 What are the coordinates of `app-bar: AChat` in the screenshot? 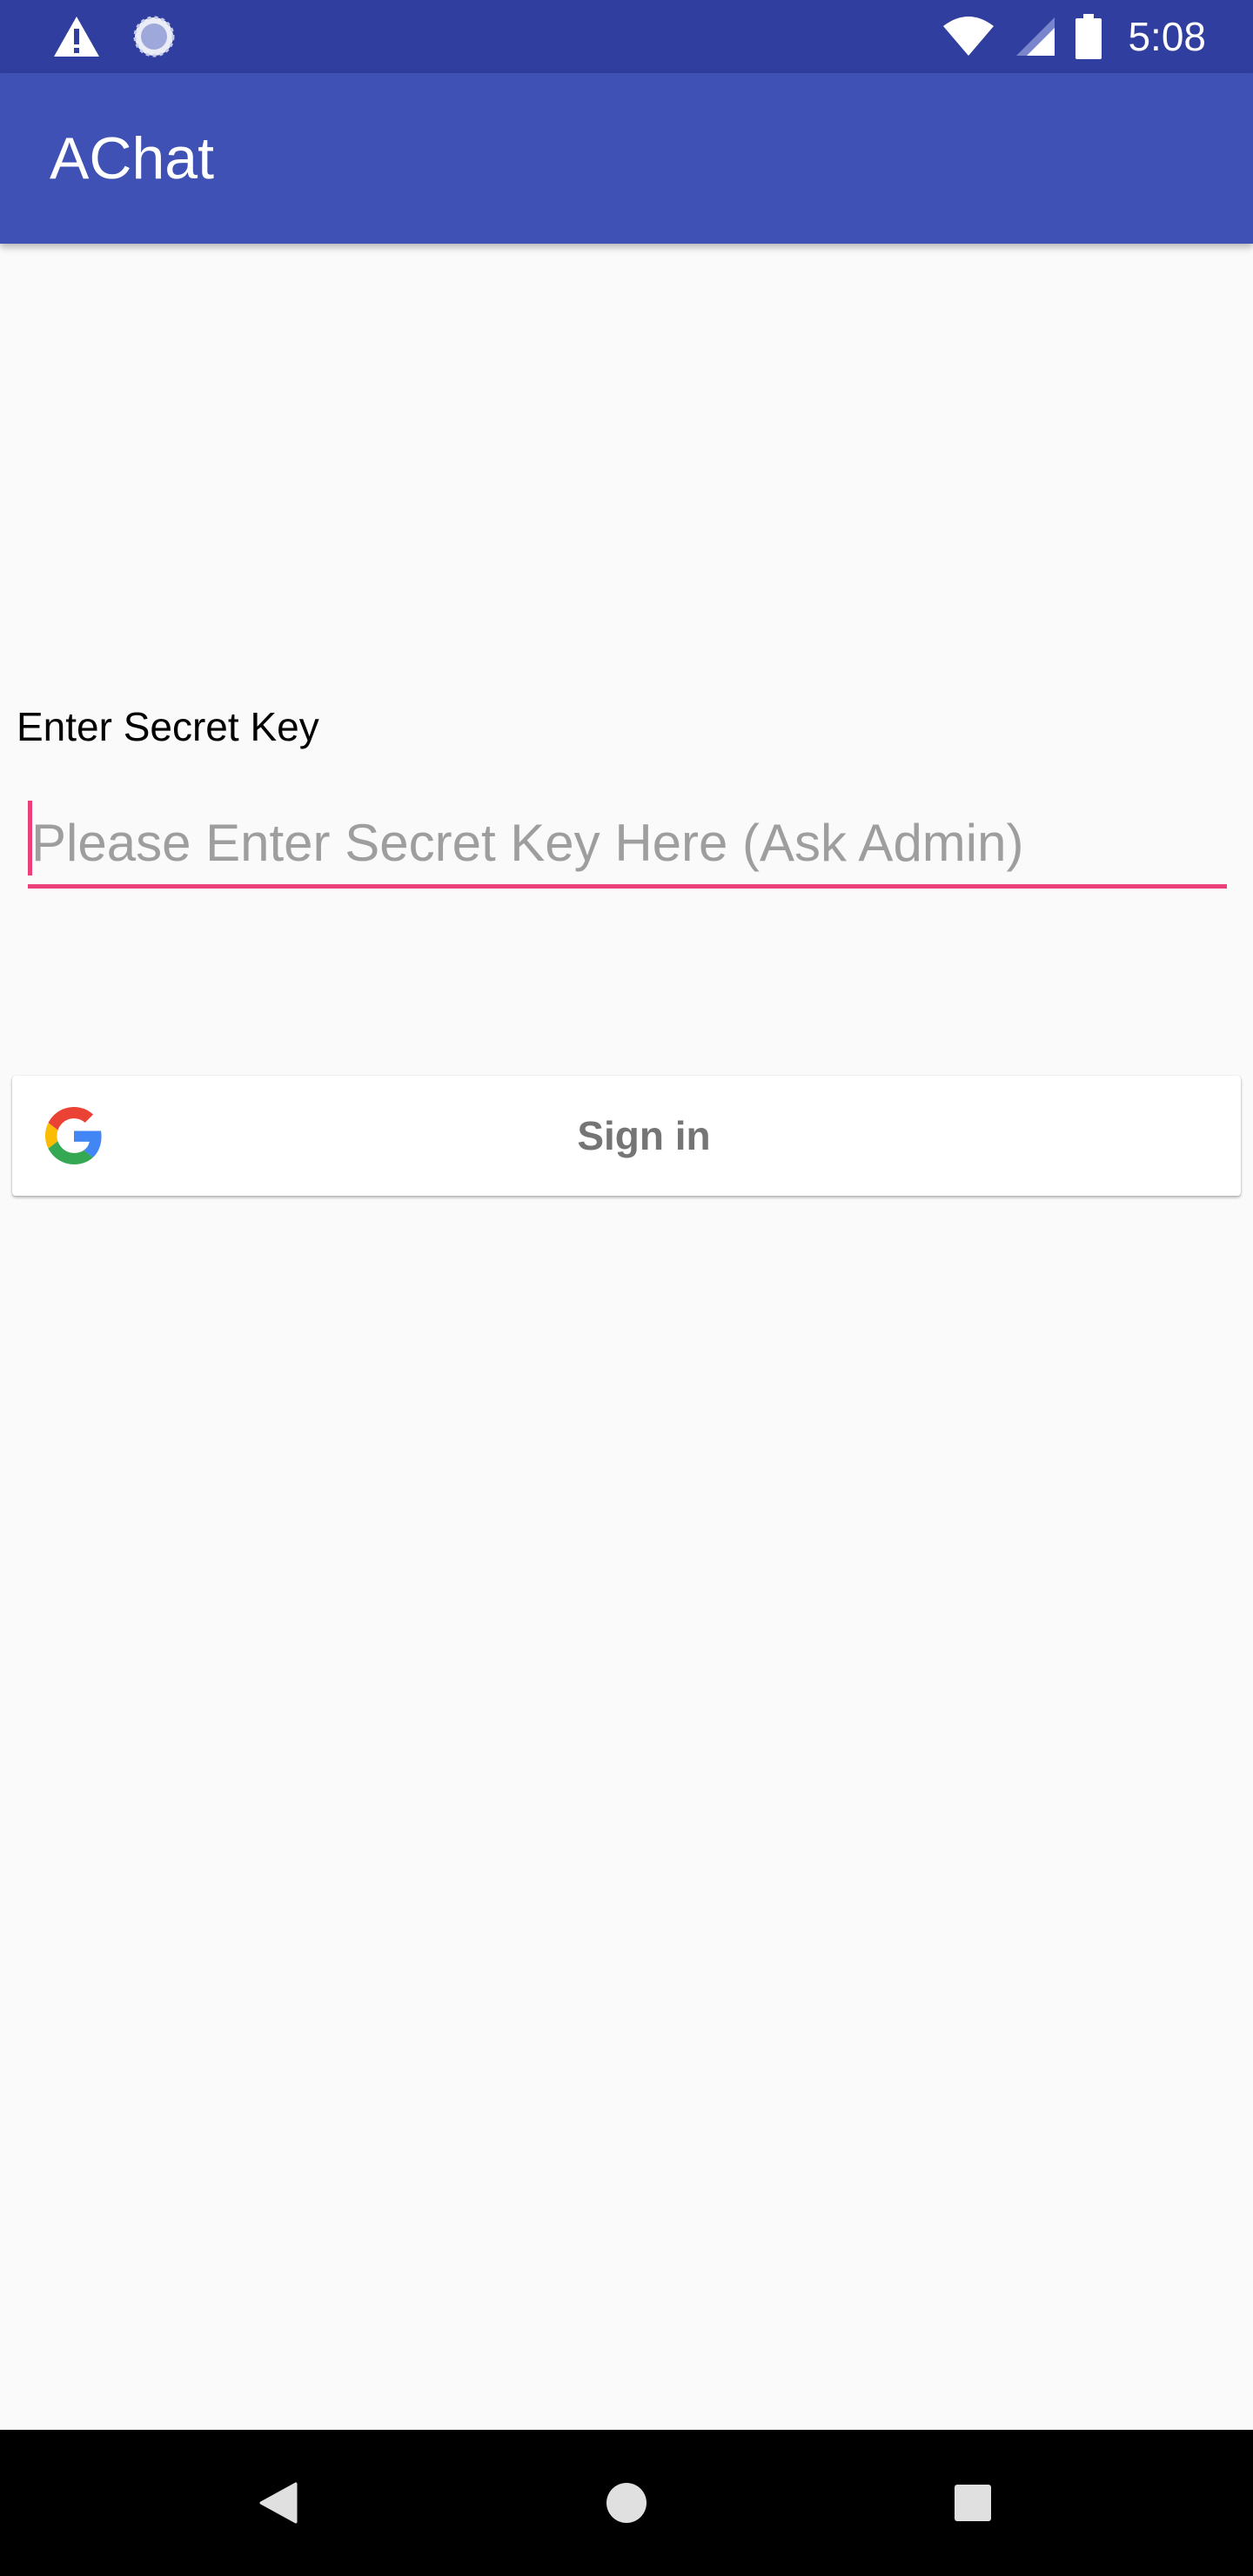 It's located at (626, 158).